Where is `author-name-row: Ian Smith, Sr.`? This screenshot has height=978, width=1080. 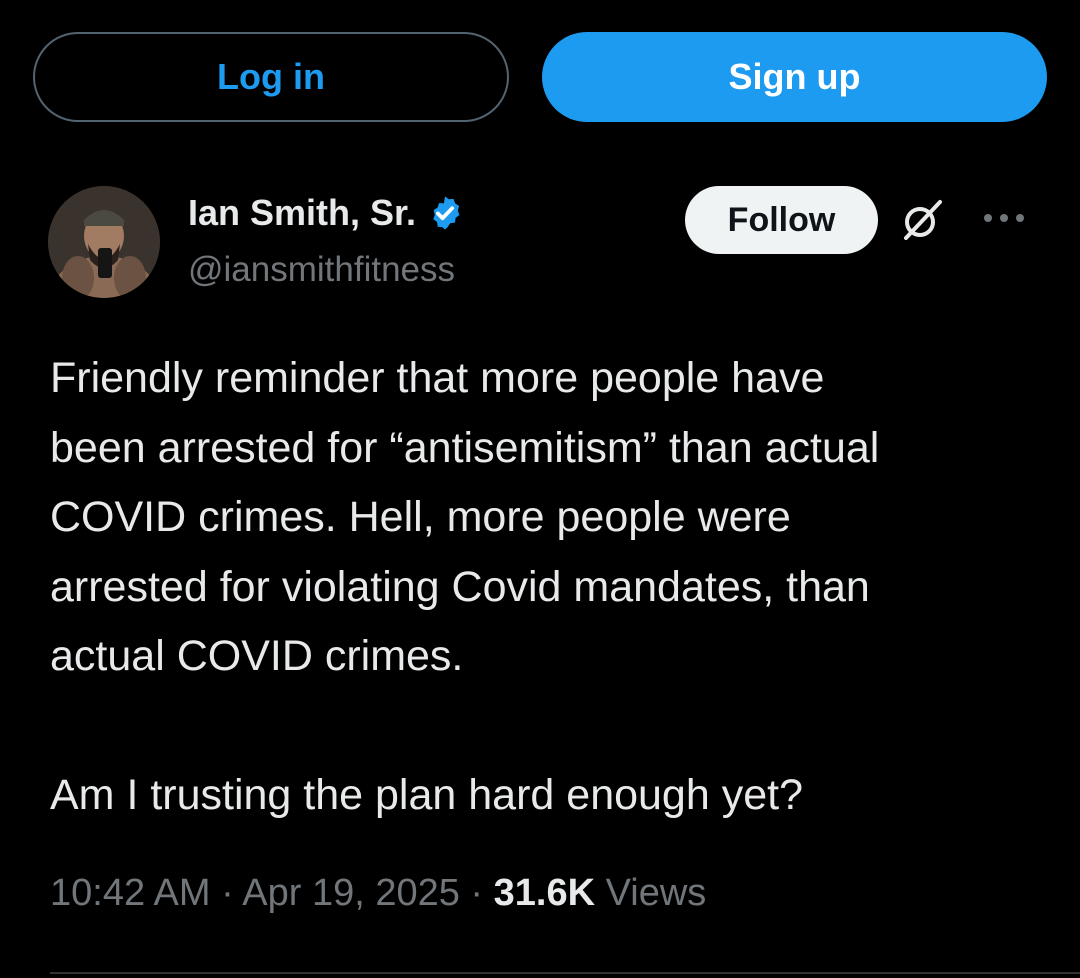
author-name-row: Ian Smith, Sr. is located at coordinates (326, 213).